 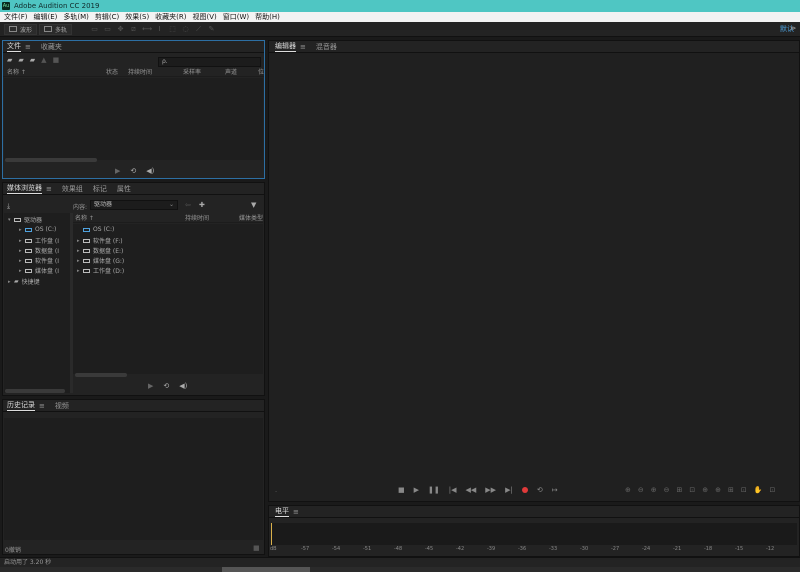 I want to click on tree-item-drives: ▾ 驱动器, so click(x=25, y=220).